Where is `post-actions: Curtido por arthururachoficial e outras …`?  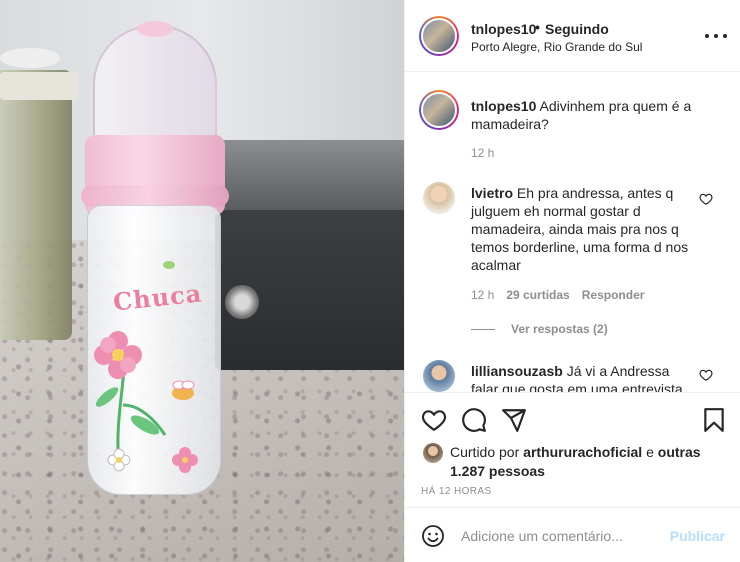
post-actions: Curtido por arthururachoficial e outras … is located at coordinates (572, 449).